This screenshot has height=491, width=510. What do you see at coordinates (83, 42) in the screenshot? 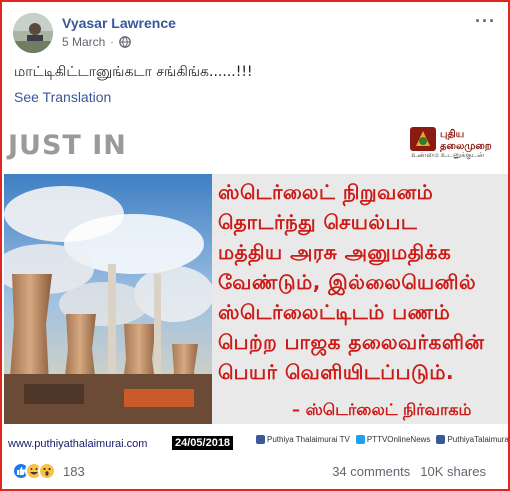
I see `post-date: 5 March` at bounding box center [83, 42].